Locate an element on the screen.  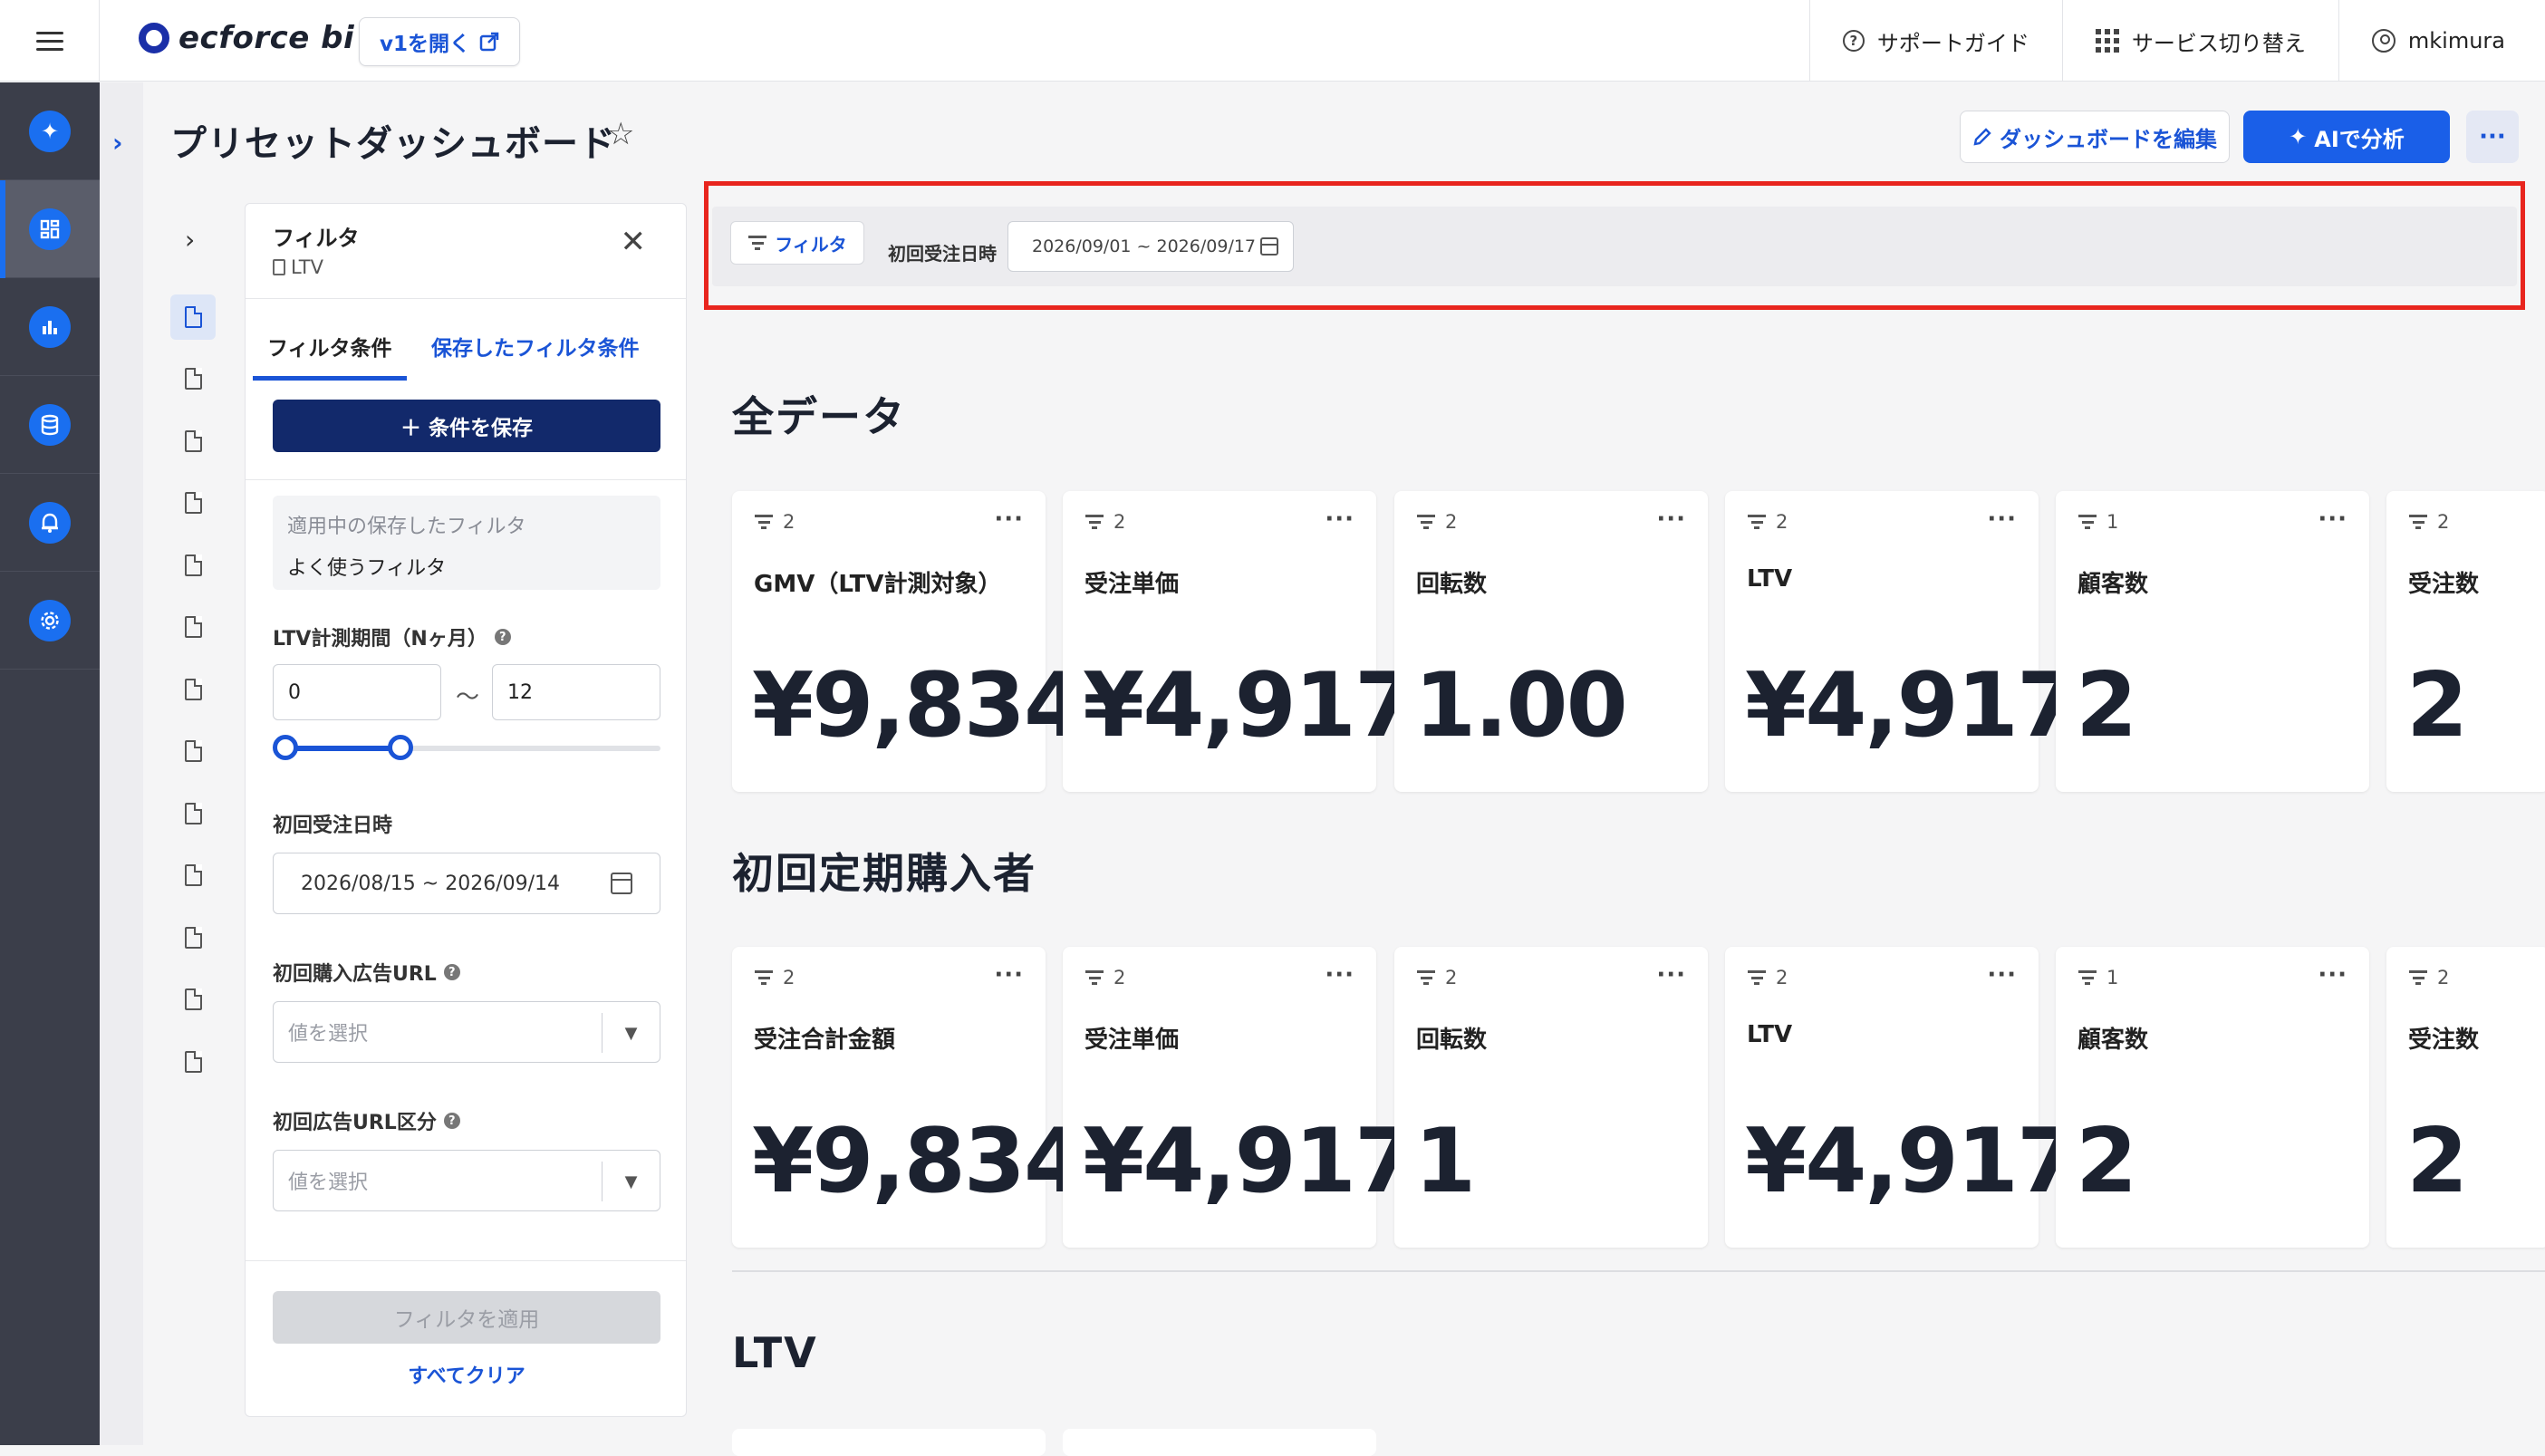
app-logo: ecforce bi is located at coordinates (246, 38).